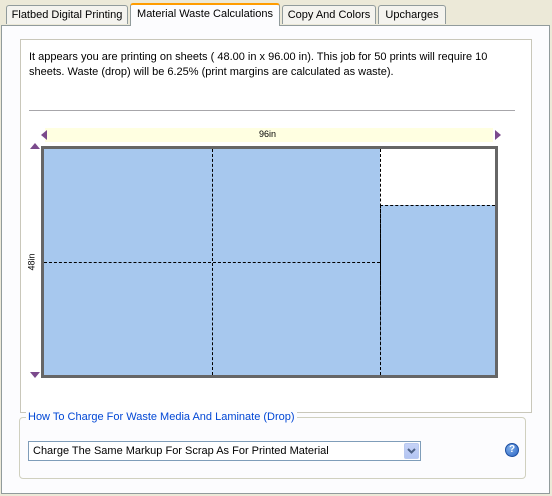 The height and width of the screenshot is (496, 552). I want to click on height-label: 48in, so click(31, 262).